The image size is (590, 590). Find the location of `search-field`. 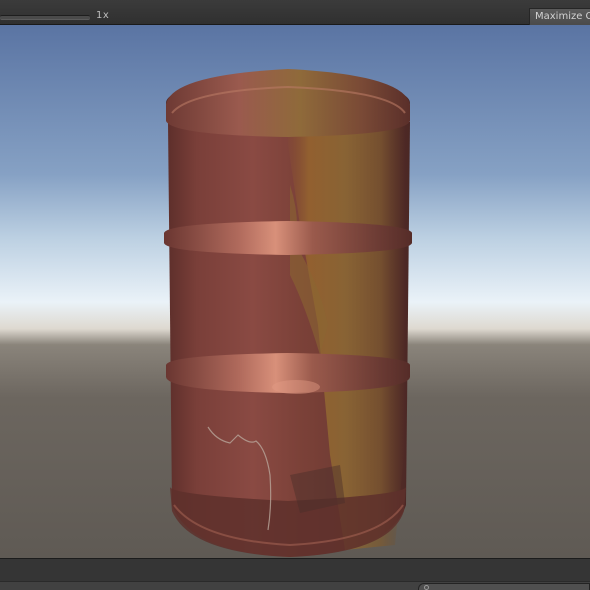

search-field is located at coordinates (504, 586).